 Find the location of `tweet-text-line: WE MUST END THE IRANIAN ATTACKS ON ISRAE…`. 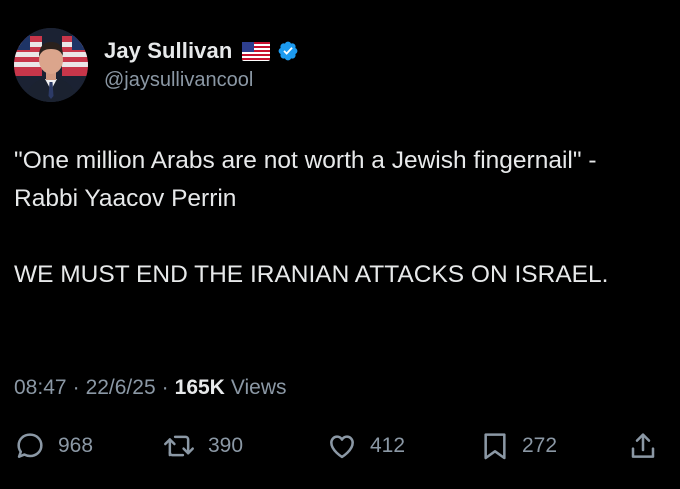

tweet-text-line: WE MUST END THE IRANIAN ATTACKS ON ISRAE… is located at coordinates (311, 274).